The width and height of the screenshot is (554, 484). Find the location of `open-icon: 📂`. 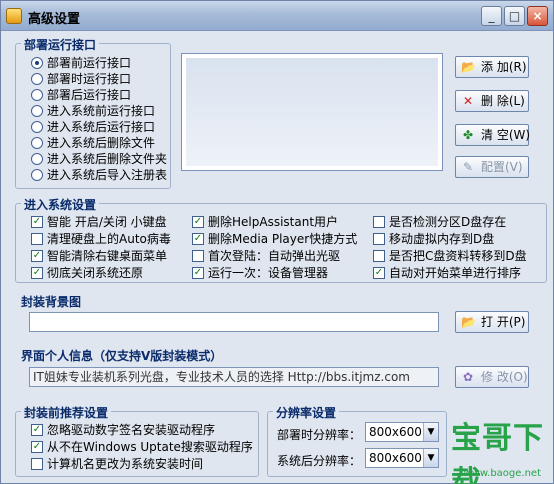

open-icon: 📂 is located at coordinates (468, 322).